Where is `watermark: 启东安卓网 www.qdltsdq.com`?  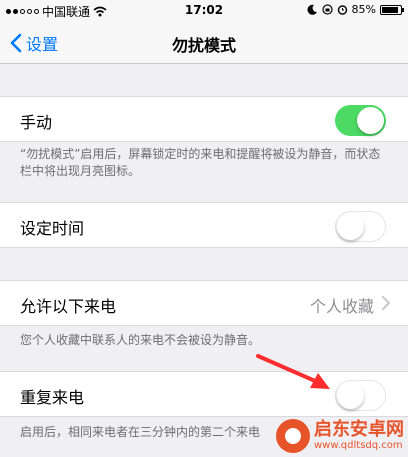 watermark: 启东安卓网 www.qdltsdq.com is located at coordinates (340, 436).